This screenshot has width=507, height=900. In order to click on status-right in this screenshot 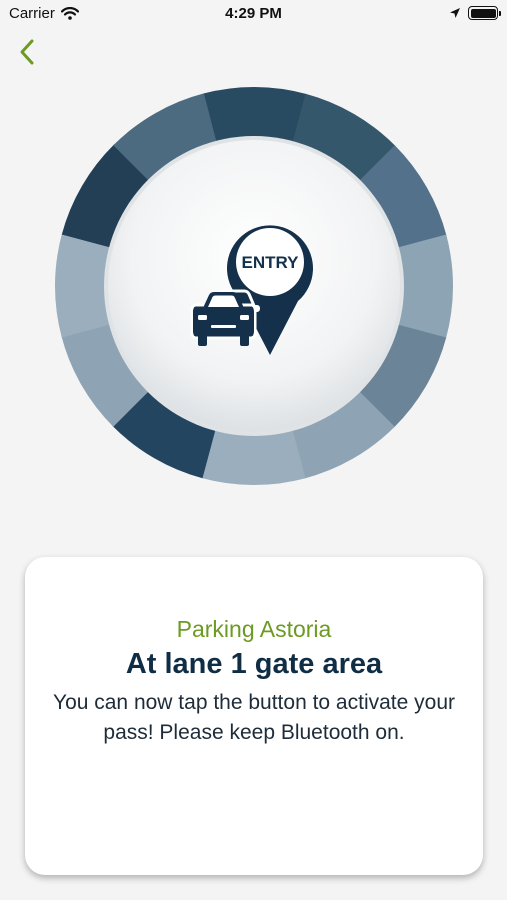, I will do `click(475, 13)`.